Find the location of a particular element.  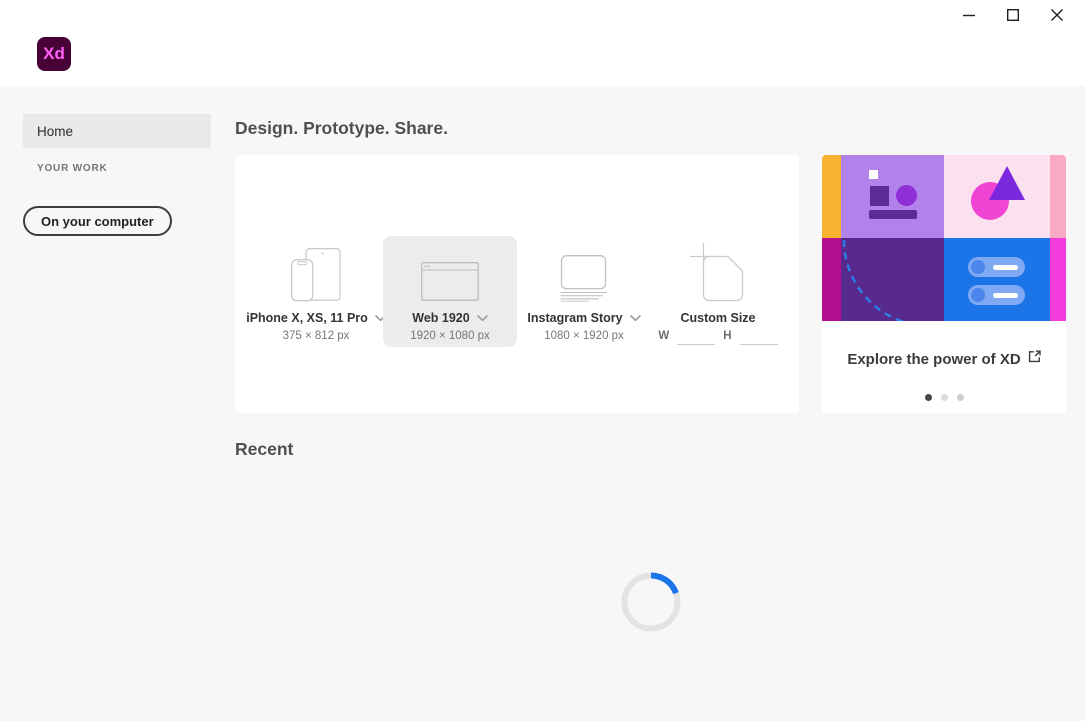

template-iphone: iPhone X, XS, 11 Pro 375 × 812 px is located at coordinates (316, 291).